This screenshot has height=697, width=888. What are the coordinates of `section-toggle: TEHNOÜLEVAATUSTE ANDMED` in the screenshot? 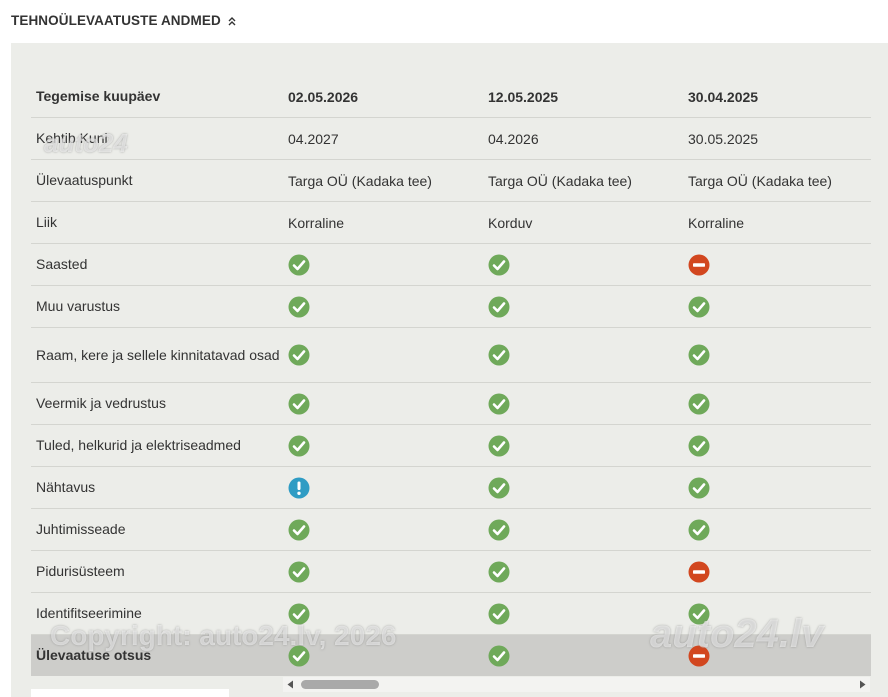 It's located at (124, 20).